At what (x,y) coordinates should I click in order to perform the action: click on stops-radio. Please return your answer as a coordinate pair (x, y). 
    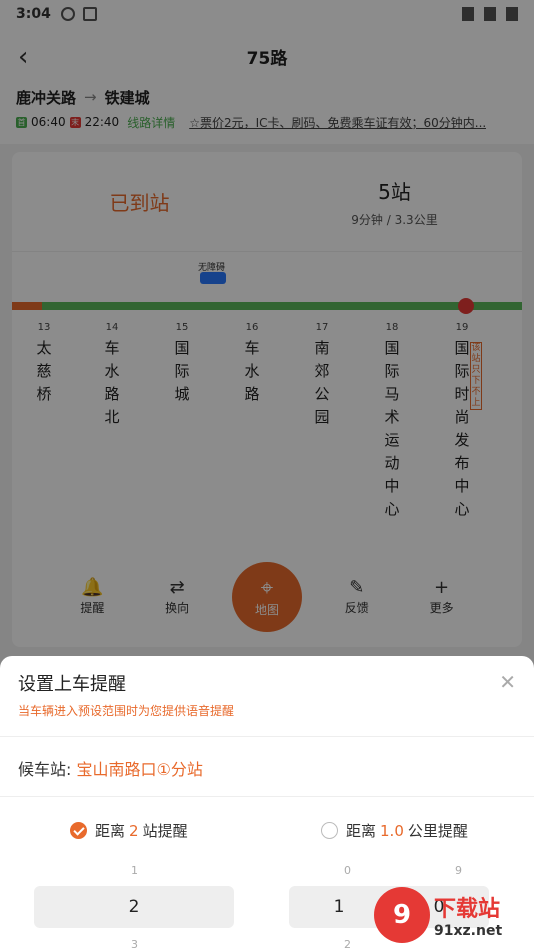
    Looking at the image, I should click on (78, 830).